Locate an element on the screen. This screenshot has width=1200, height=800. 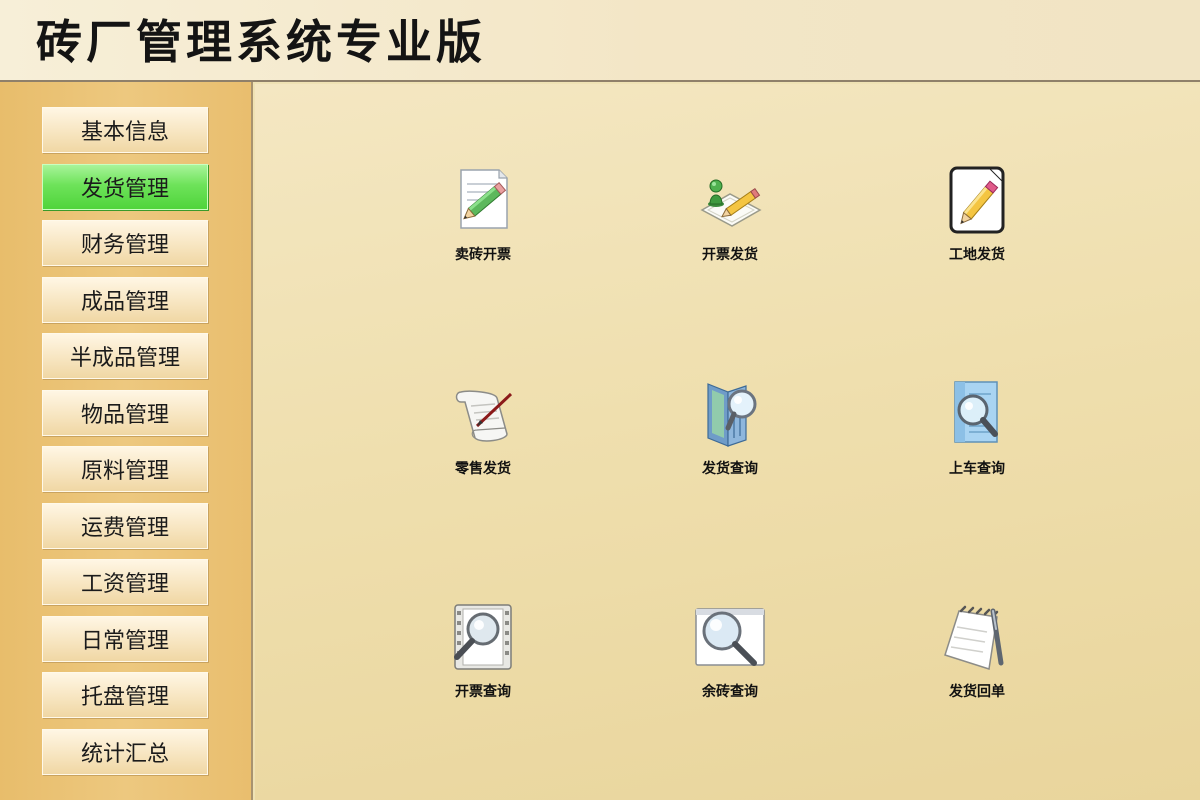
tile-invoice-shipping: 开票发货 is located at coordinates (730, 219).